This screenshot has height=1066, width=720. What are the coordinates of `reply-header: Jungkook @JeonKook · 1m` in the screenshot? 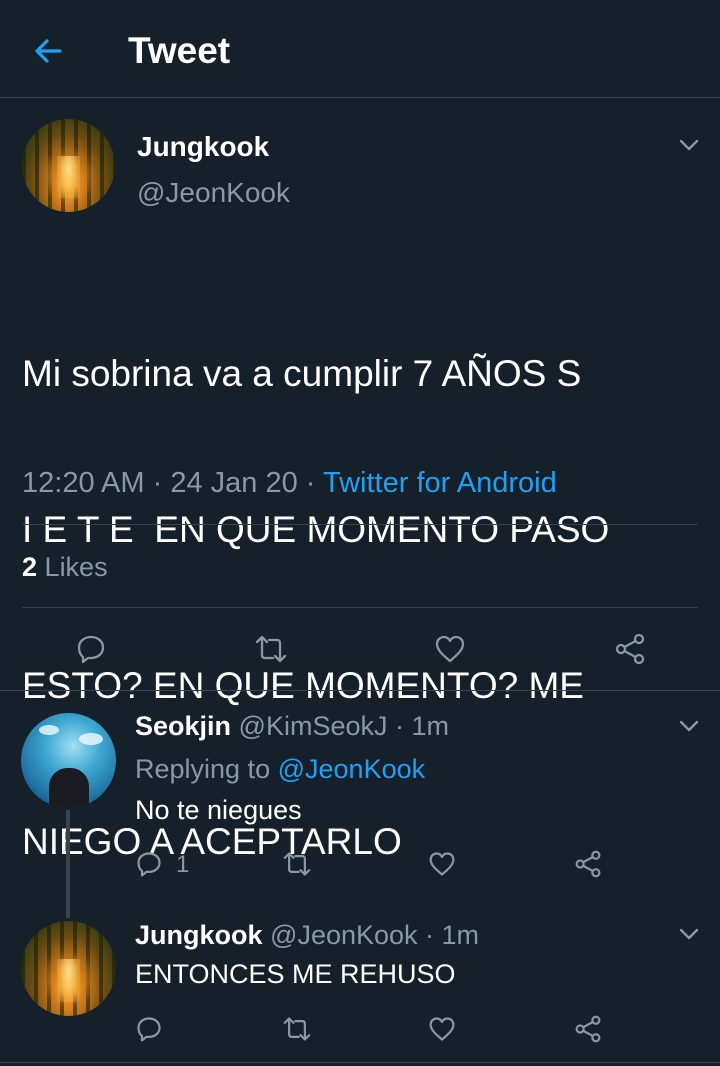 It's located at (307, 935).